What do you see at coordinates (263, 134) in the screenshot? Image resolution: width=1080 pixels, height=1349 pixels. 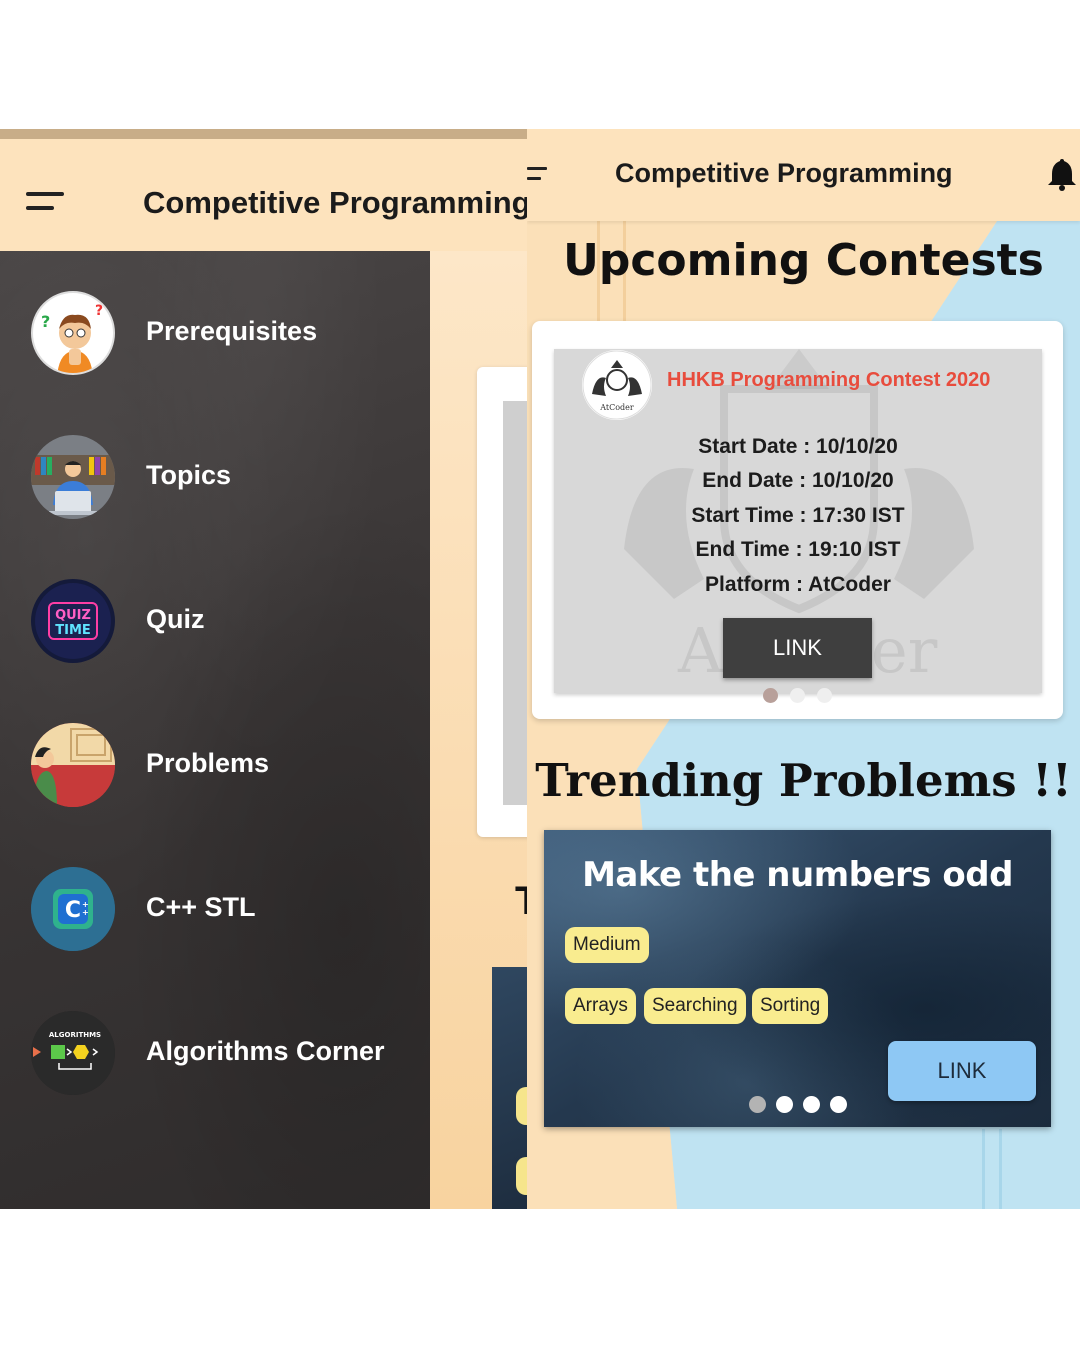 I see `status-bar` at bounding box center [263, 134].